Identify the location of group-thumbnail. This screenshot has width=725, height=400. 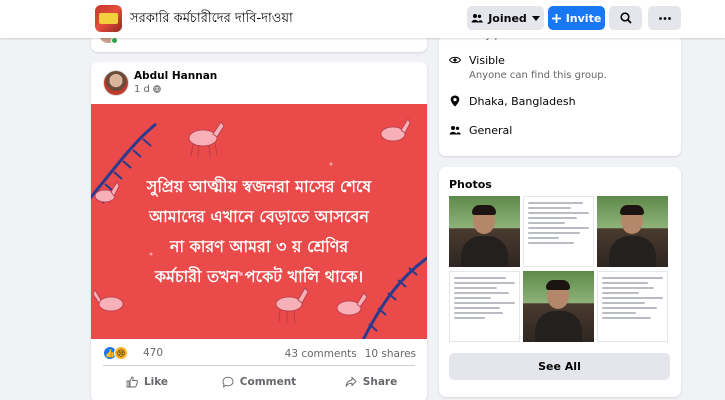
(108, 18).